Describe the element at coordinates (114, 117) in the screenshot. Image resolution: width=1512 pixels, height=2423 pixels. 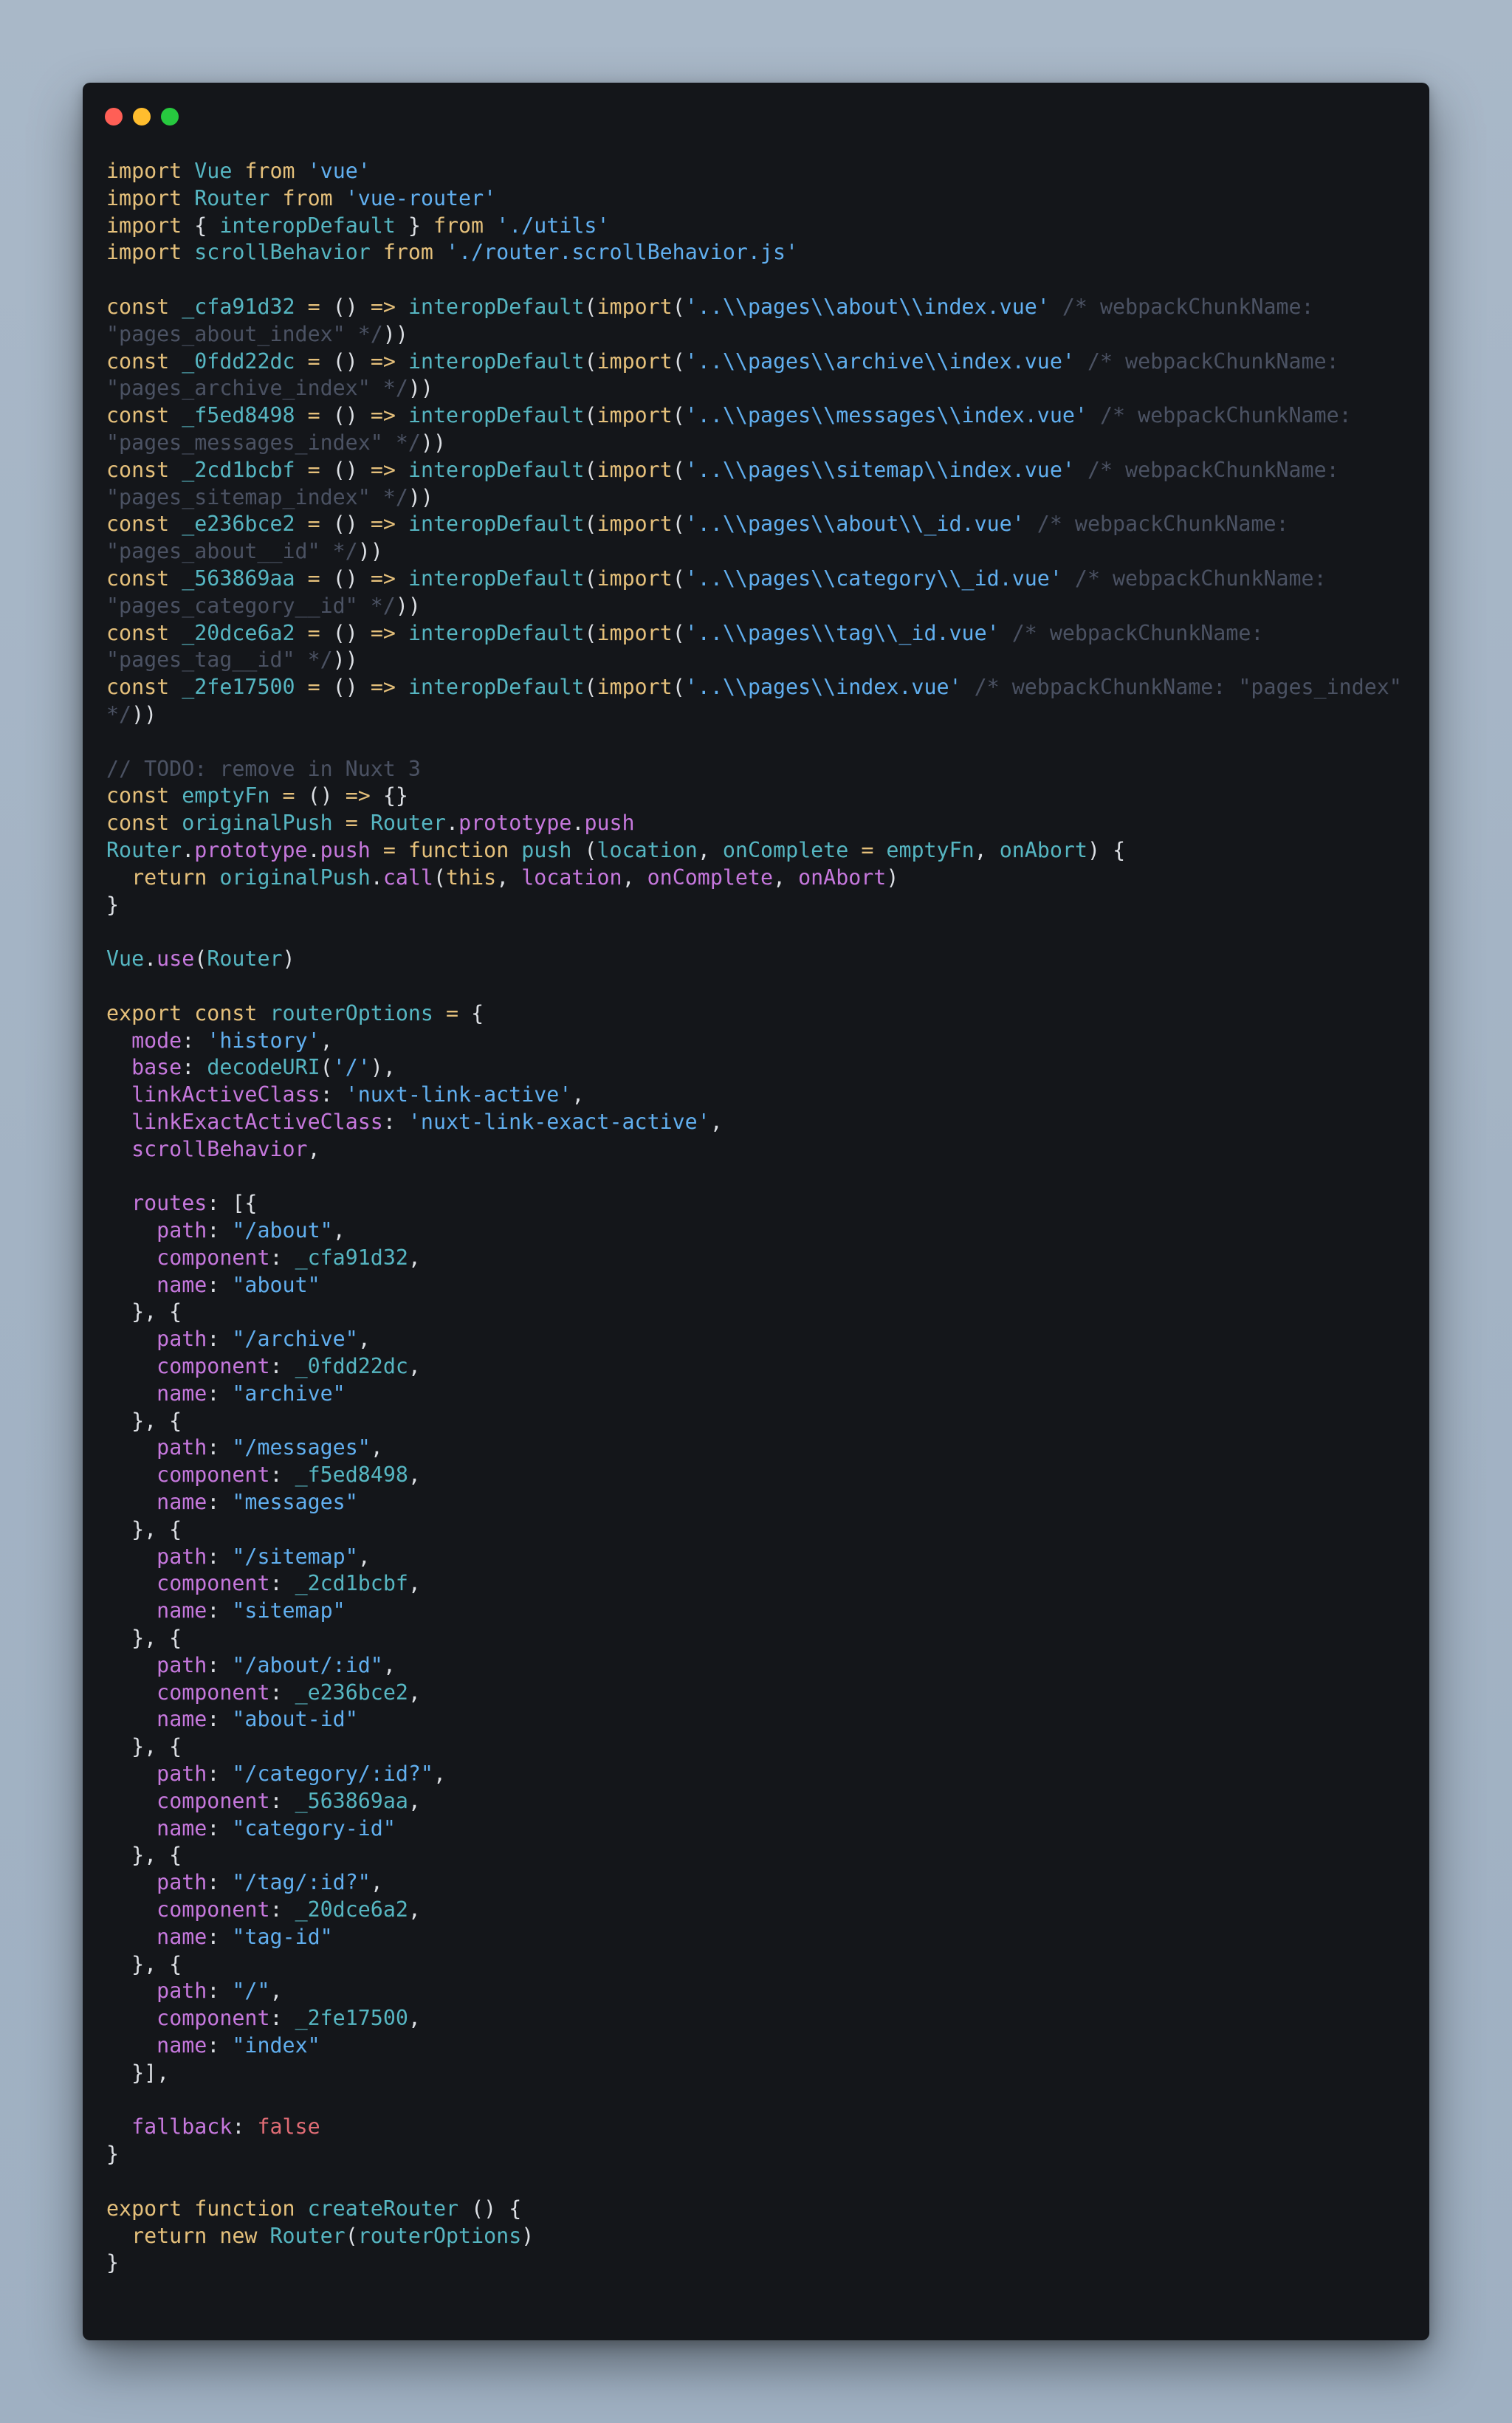
I see `close-dot-icon` at that location.